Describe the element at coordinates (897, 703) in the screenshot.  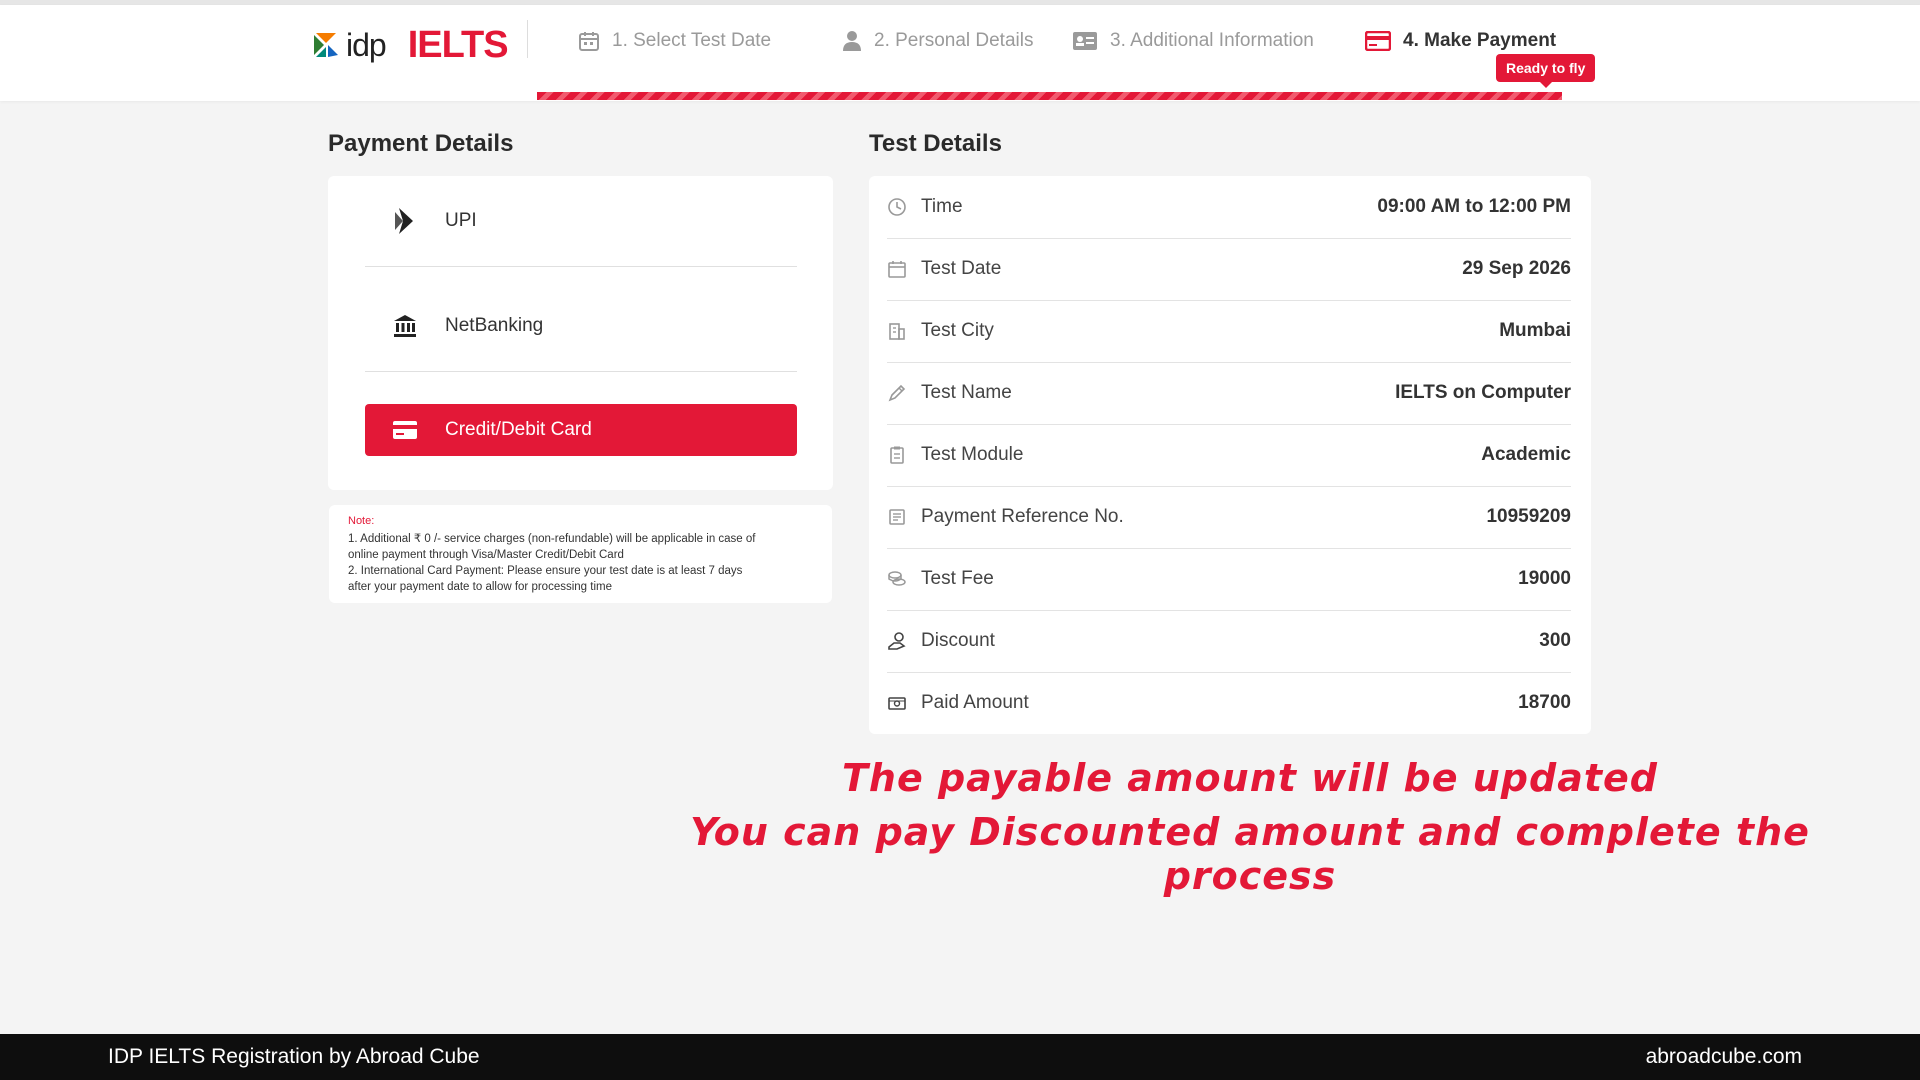
I see `cash-icon` at that location.